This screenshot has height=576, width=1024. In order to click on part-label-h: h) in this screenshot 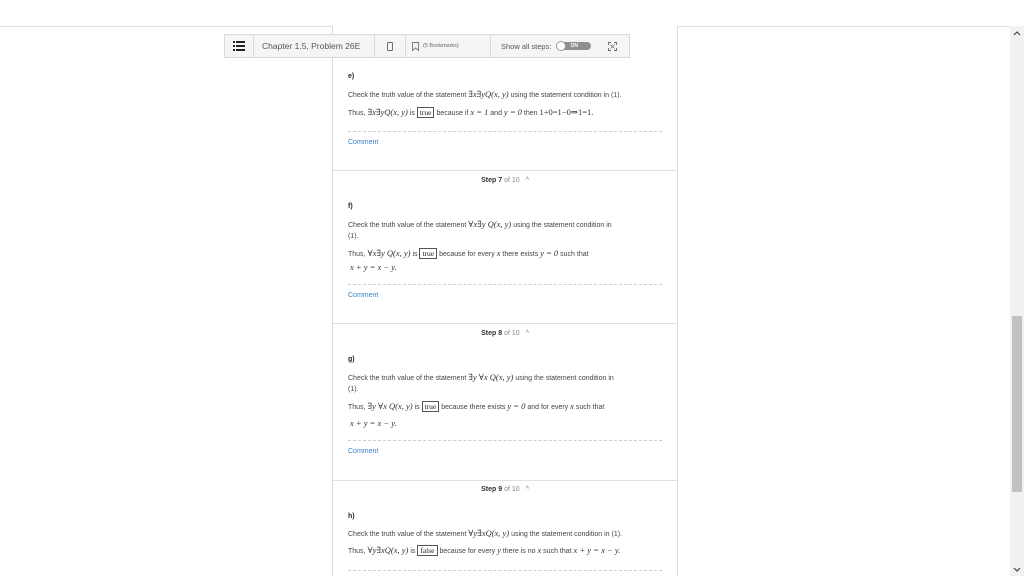, I will do `click(351, 516)`.